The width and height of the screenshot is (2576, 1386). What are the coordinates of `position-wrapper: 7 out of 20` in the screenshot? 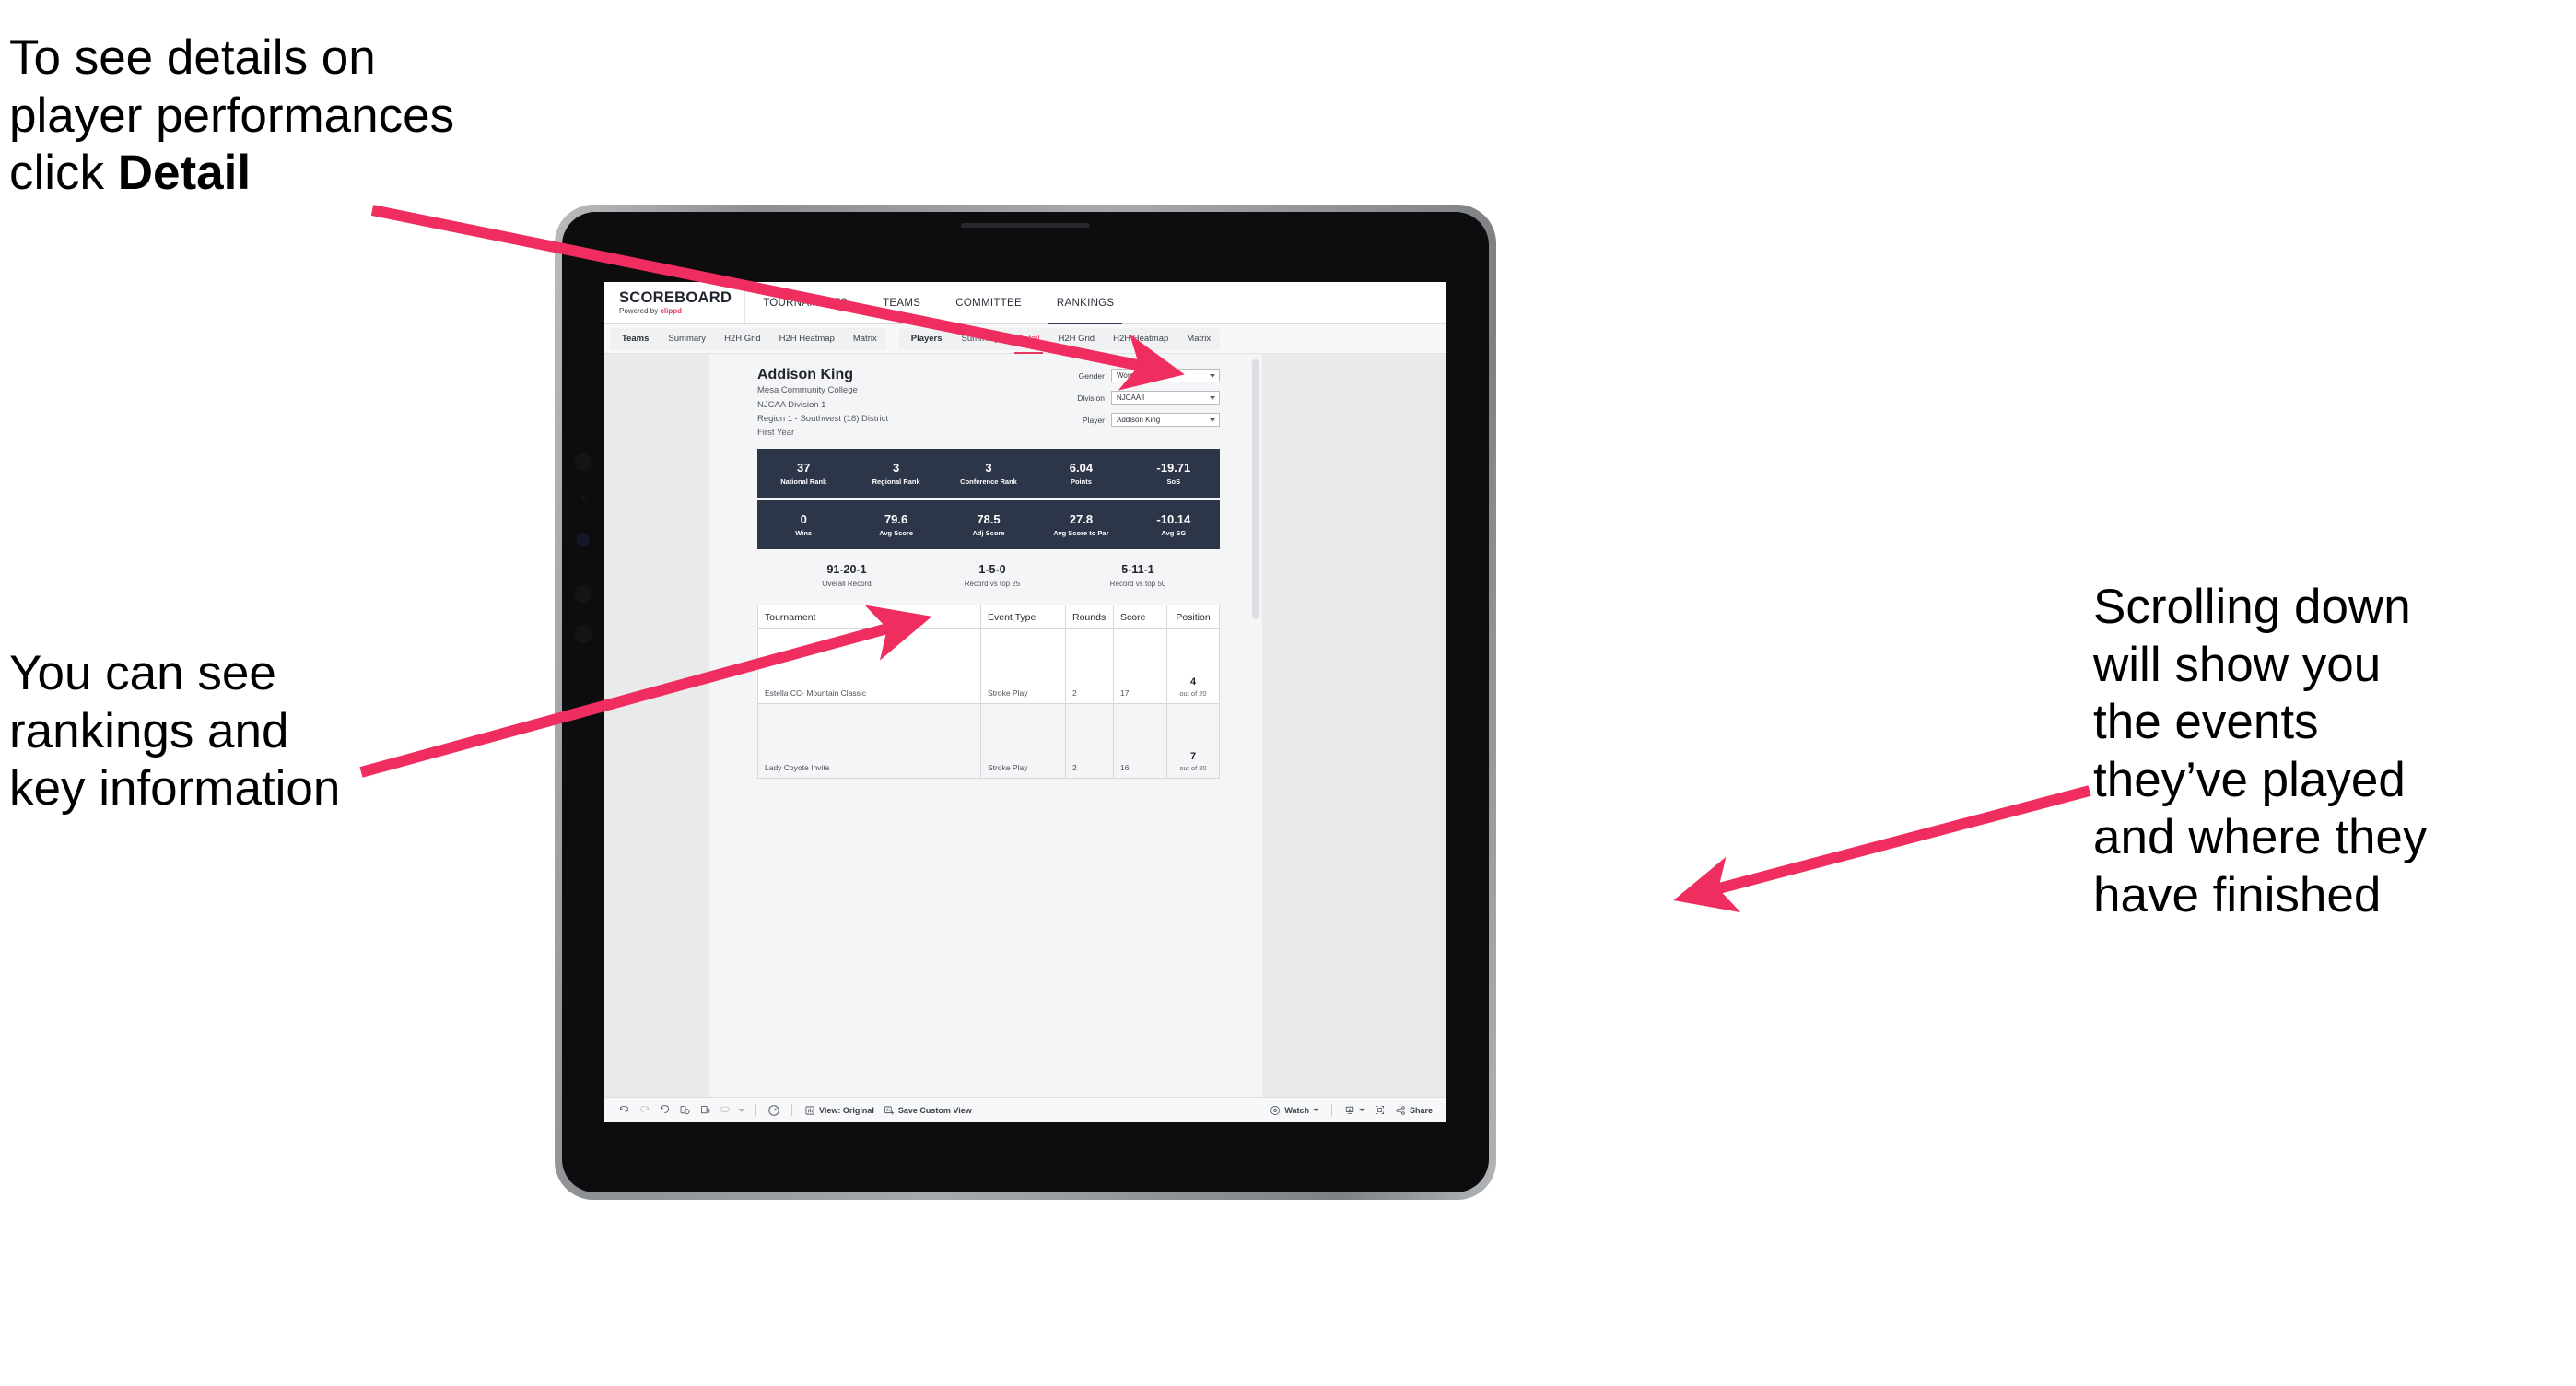 It's located at (1193, 761).